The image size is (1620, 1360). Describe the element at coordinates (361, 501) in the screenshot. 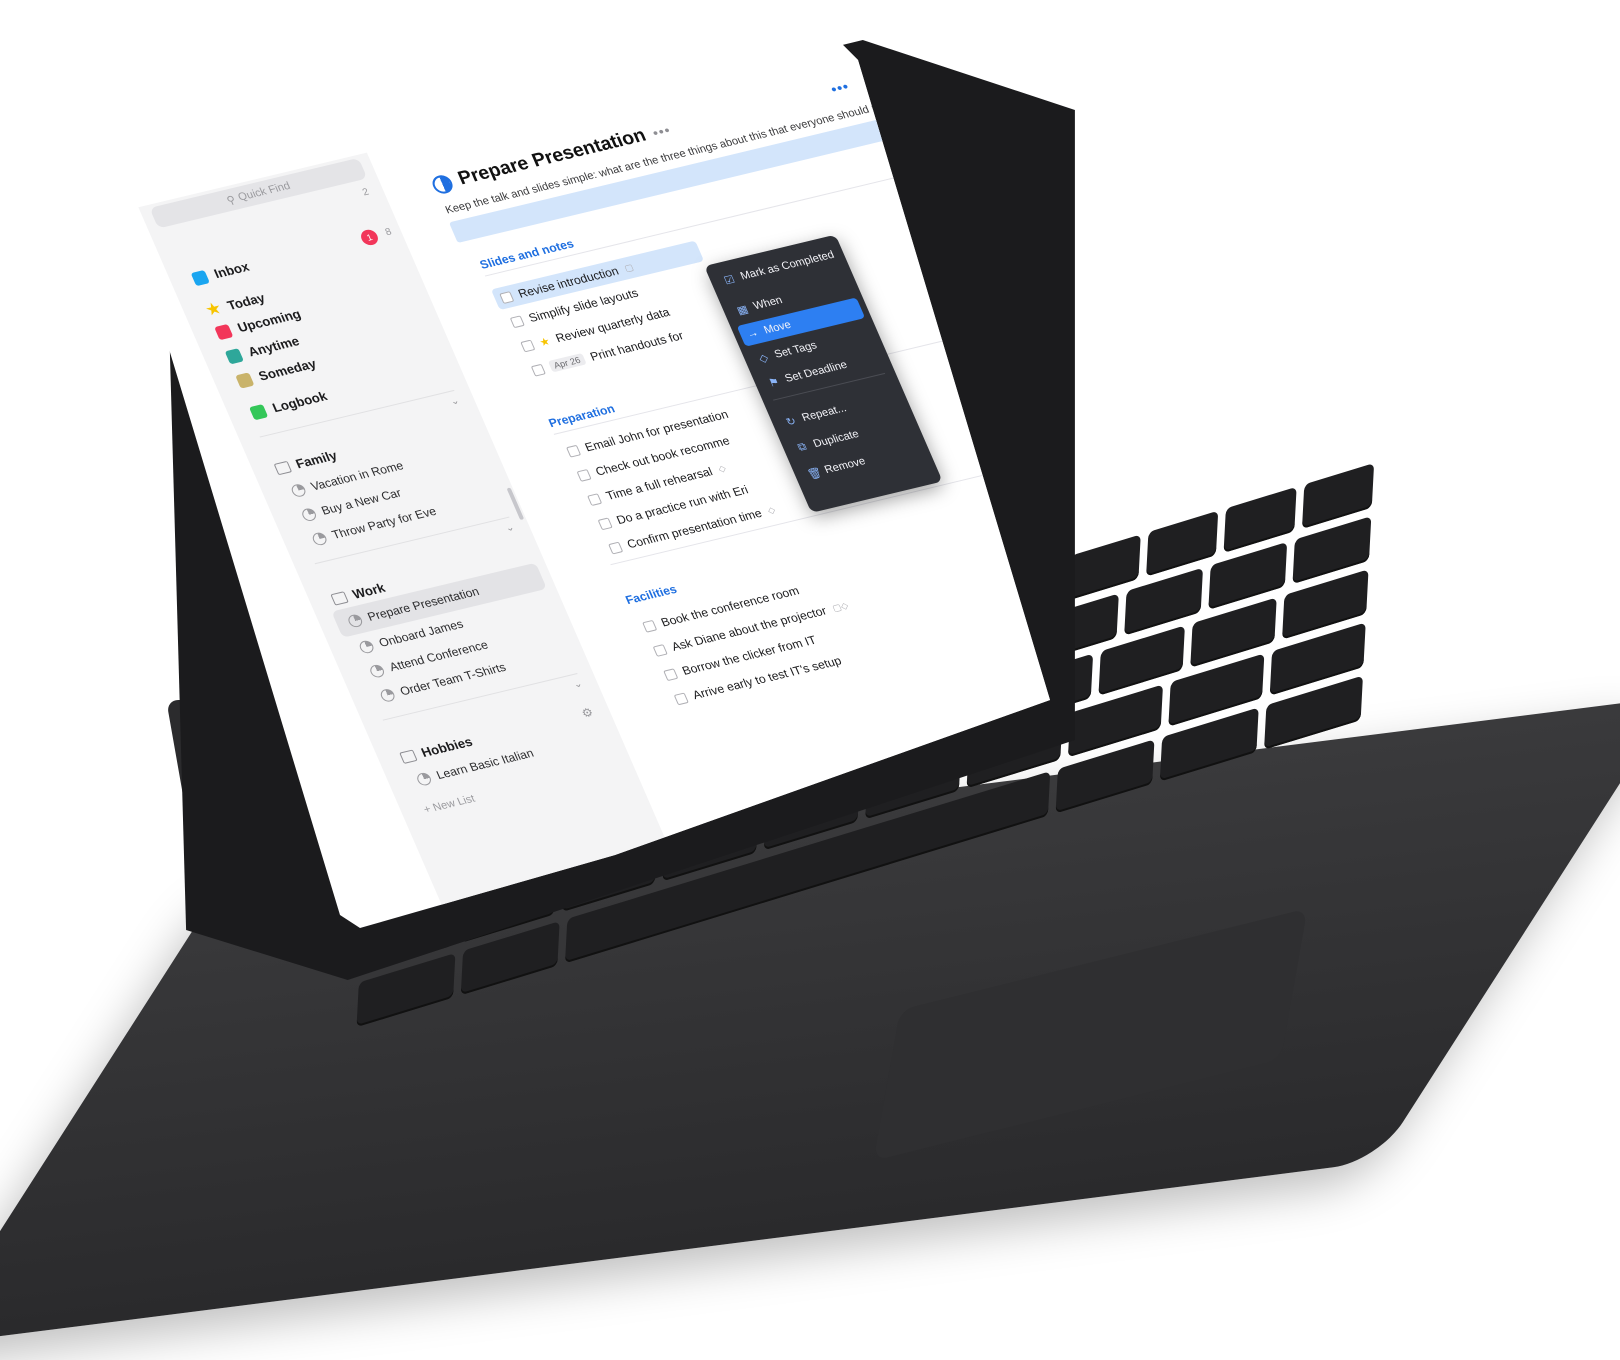

I see `project-label: Buy a New Car` at that location.